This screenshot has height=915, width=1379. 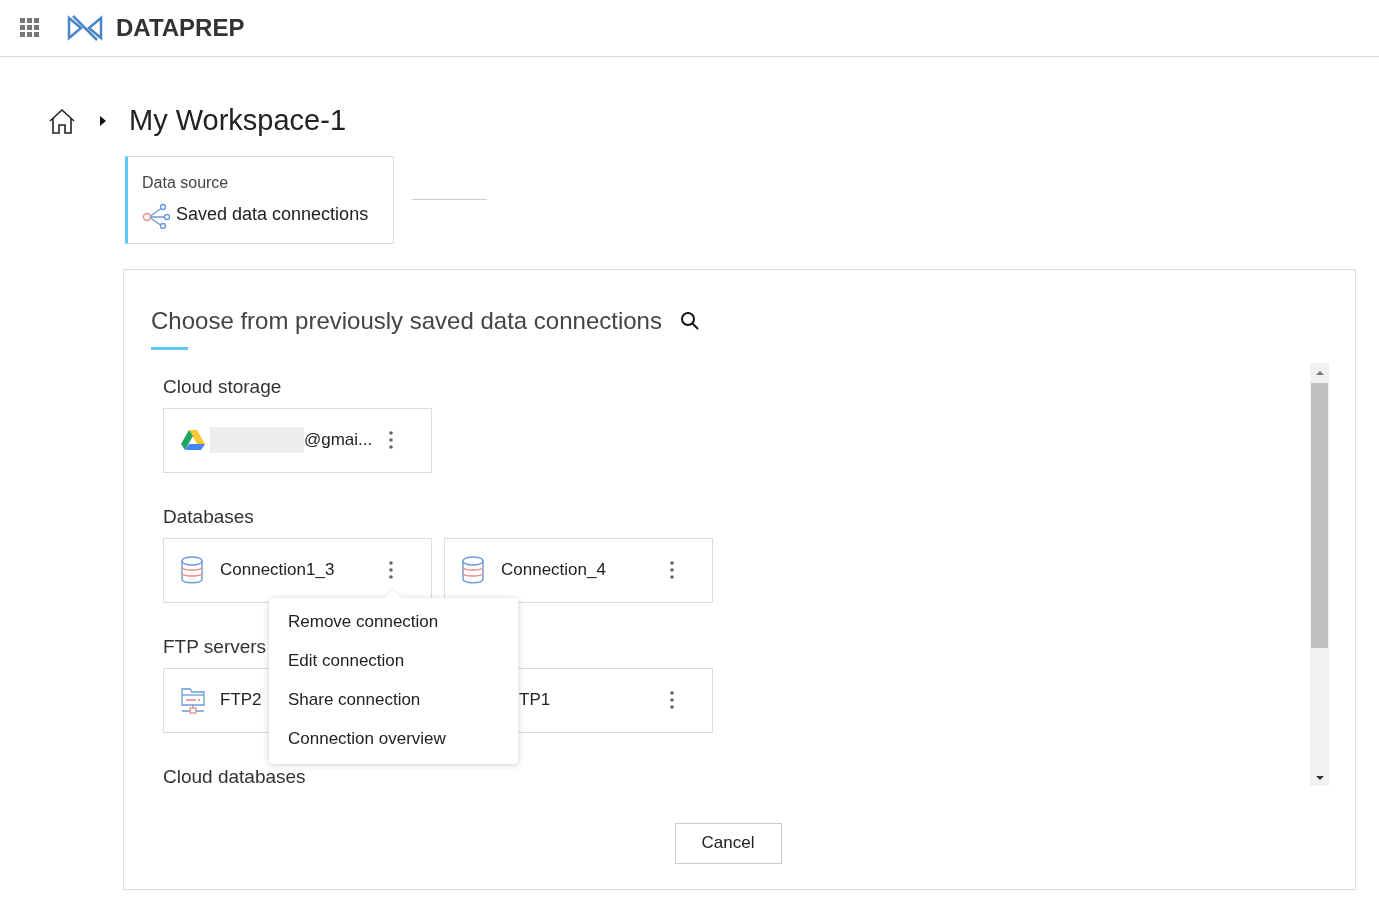 I want to click on step-label: Data source, so click(x=186, y=182).